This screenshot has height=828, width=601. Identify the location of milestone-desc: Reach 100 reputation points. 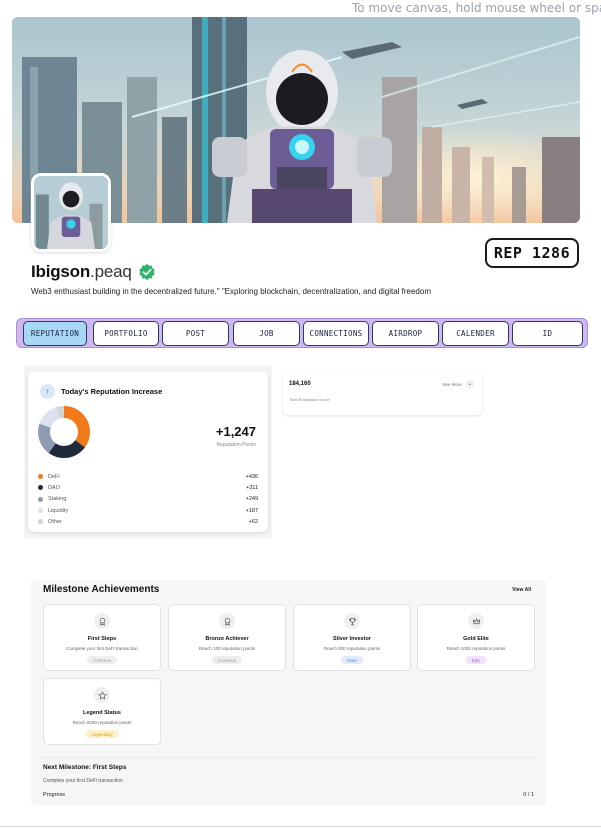
(227, 648).